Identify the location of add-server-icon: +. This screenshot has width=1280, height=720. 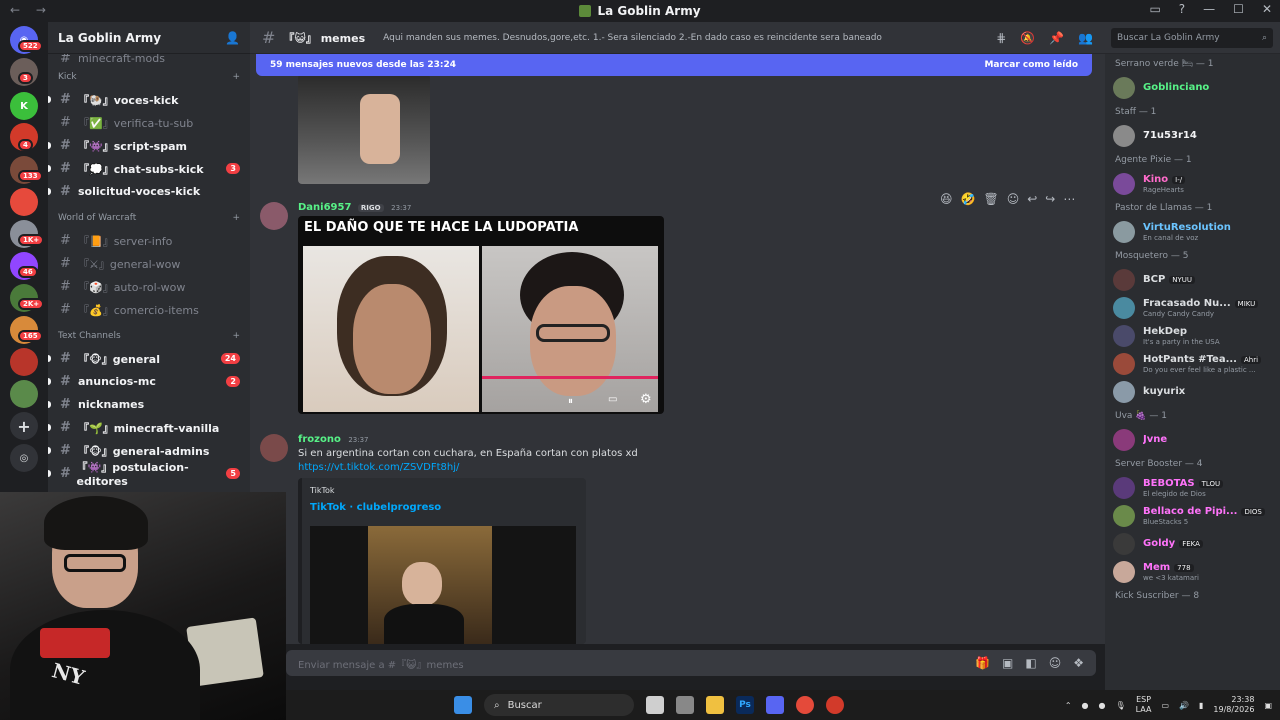
(24, 426).